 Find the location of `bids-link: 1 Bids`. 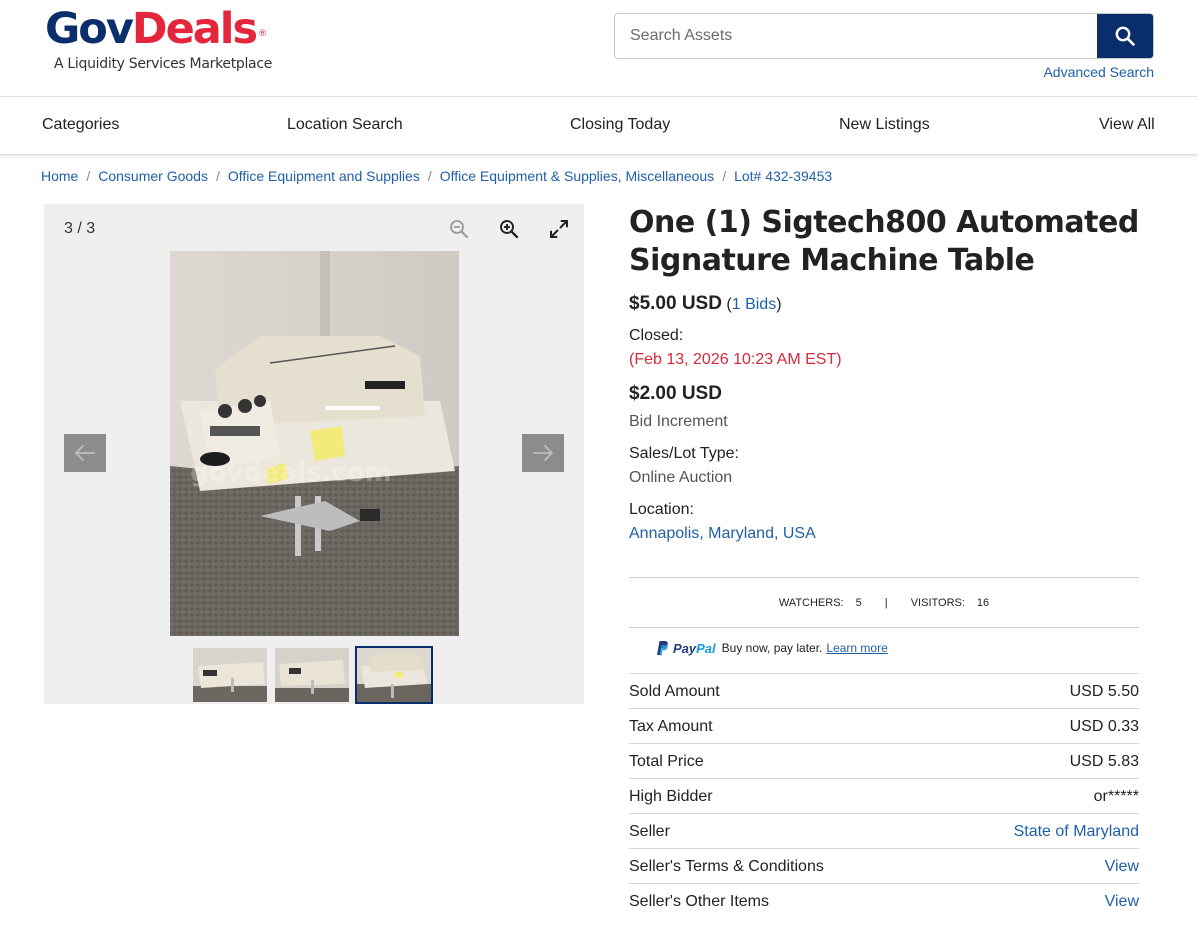

bids-link: 1 Bids is located at coordinates (754, 304).